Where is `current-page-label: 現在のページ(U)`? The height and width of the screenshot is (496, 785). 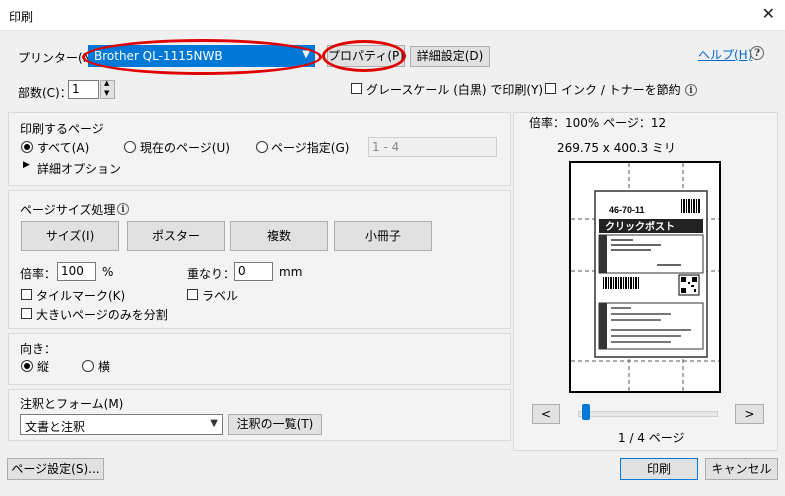
current-page-label: 現在のページ(U) is located at coordinates (185, 148).